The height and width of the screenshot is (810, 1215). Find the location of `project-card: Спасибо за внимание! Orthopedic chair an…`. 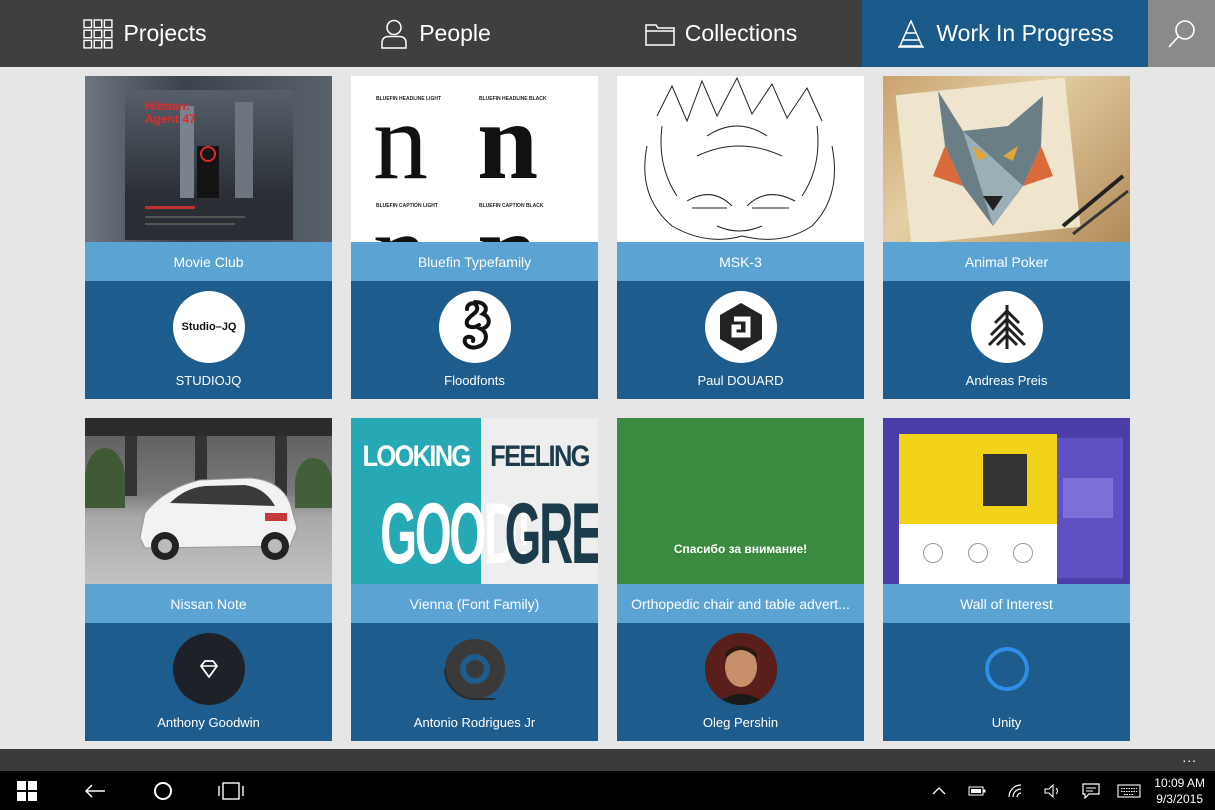

project-card: Спасибо за внимание! Orthopedic chair an… is located at coordinates (740, 579).